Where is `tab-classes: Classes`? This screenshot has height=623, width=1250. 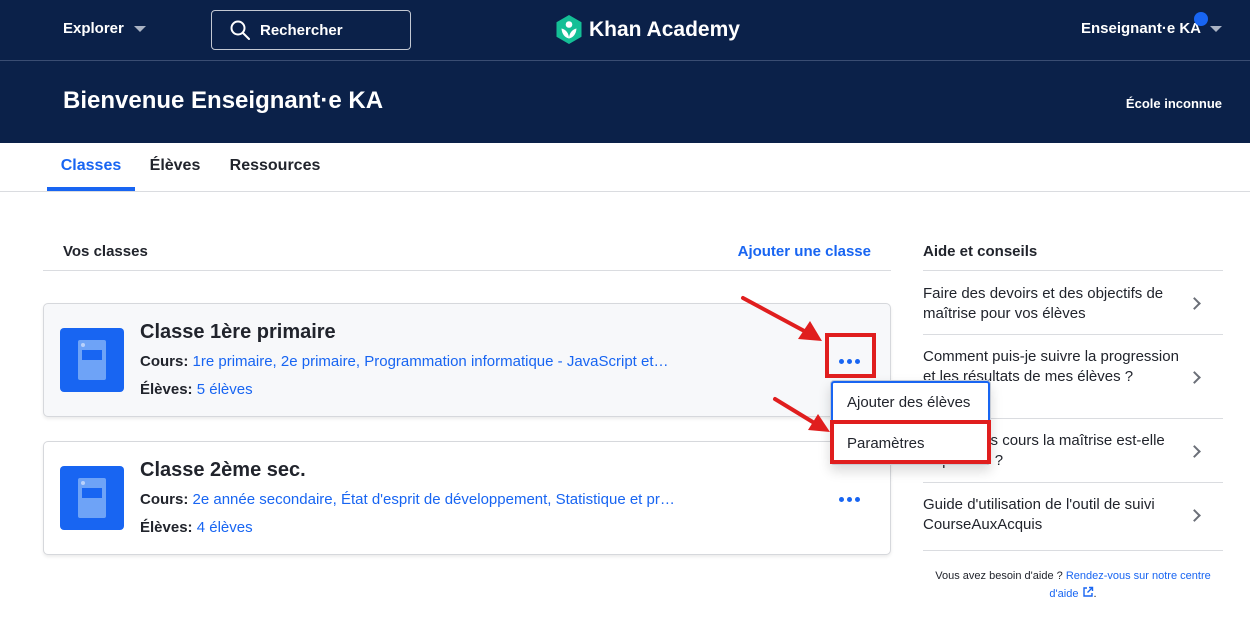
tab-classes: Classes is located at coordinates (91, 167).